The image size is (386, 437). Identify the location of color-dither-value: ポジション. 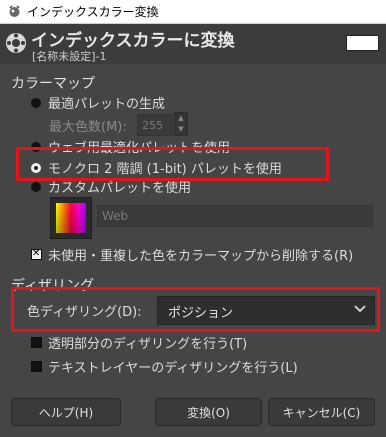
(201, 313).